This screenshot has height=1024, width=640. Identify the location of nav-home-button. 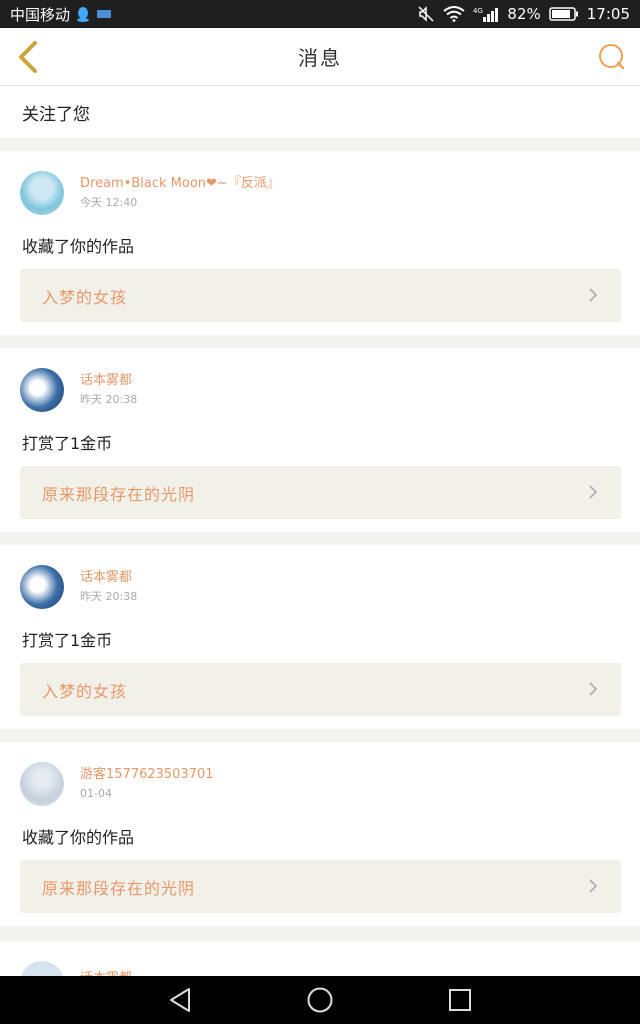
(320, 1000).